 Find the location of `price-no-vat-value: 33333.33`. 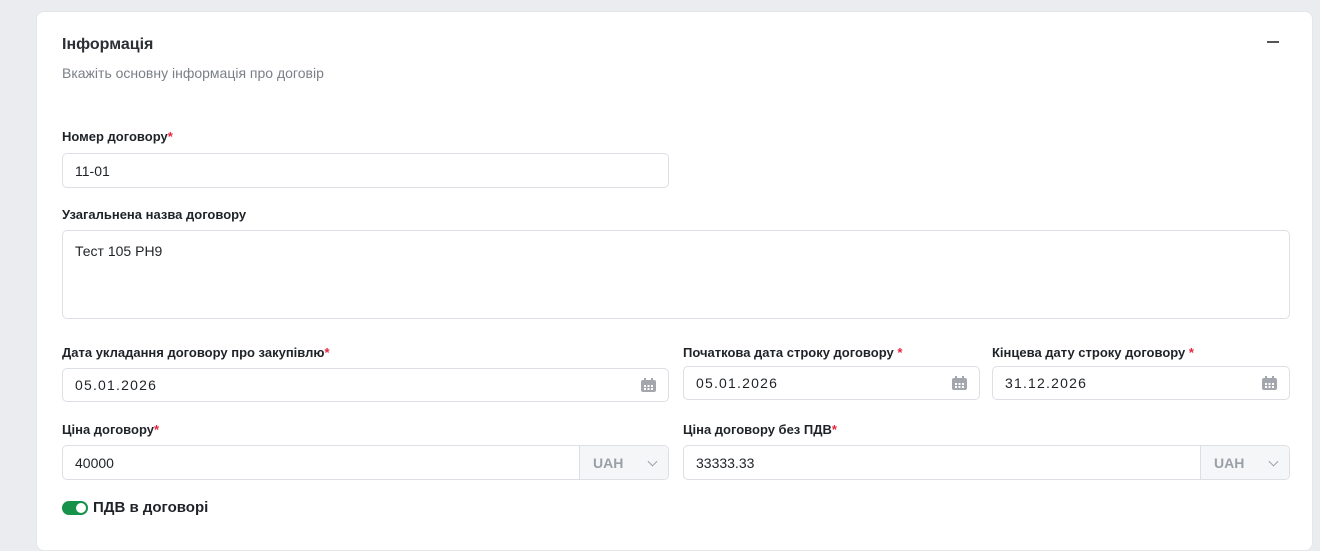

price-no-vat-value: 33333.33 is located at coordinates (725, 462).